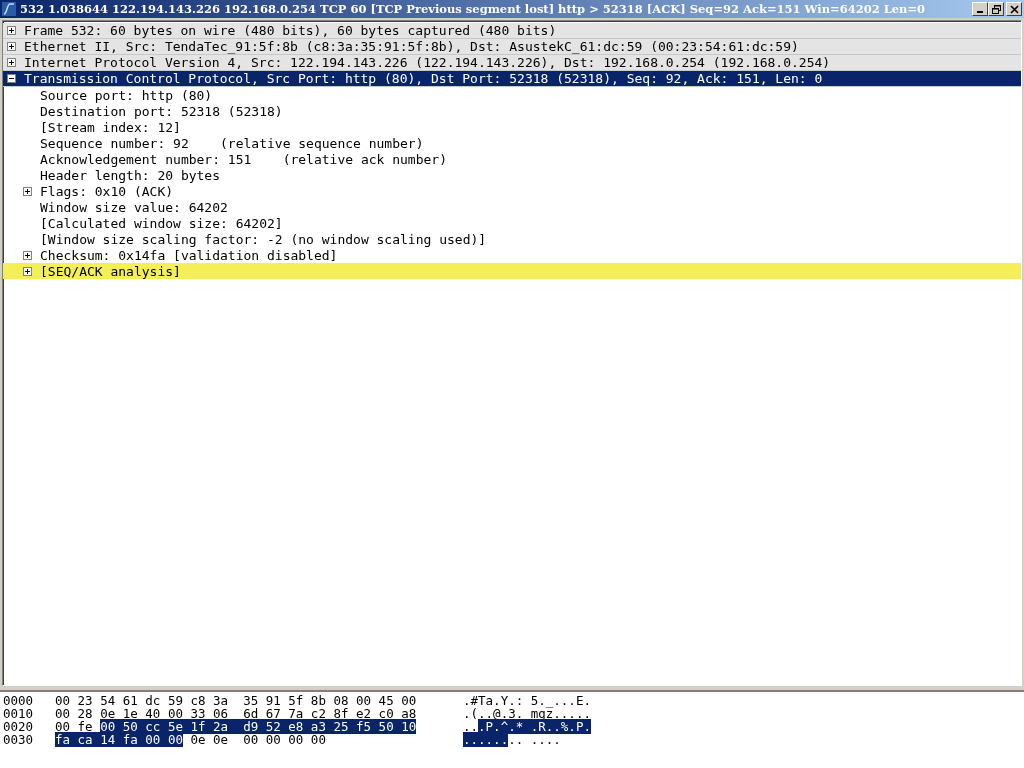 The height and width of the screenshot is (768, 1024). I want to click on minimize-button, so click(980, 9).